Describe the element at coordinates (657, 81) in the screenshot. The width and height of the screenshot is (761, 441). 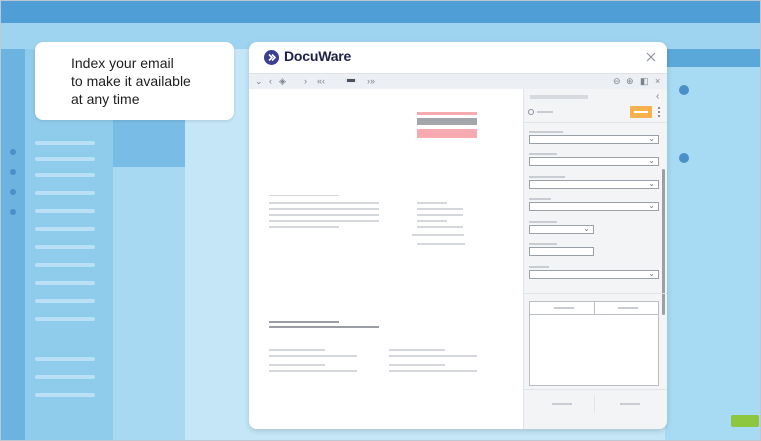
I see `close-panel-icon: ×` at that location.